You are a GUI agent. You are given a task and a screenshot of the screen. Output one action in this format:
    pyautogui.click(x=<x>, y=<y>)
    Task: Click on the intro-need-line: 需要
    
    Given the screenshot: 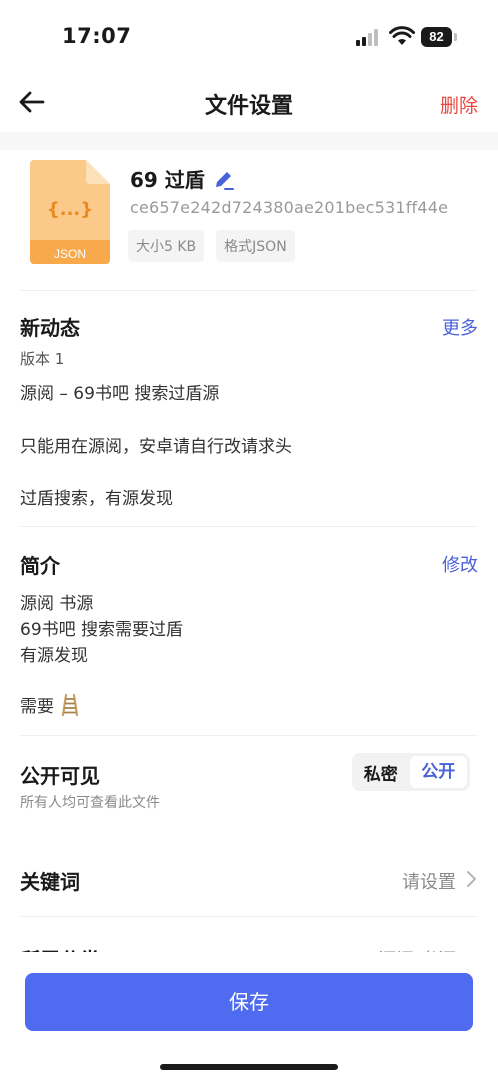 What is the action you would take?
    pyautogui.click(x=49, y=704)
    